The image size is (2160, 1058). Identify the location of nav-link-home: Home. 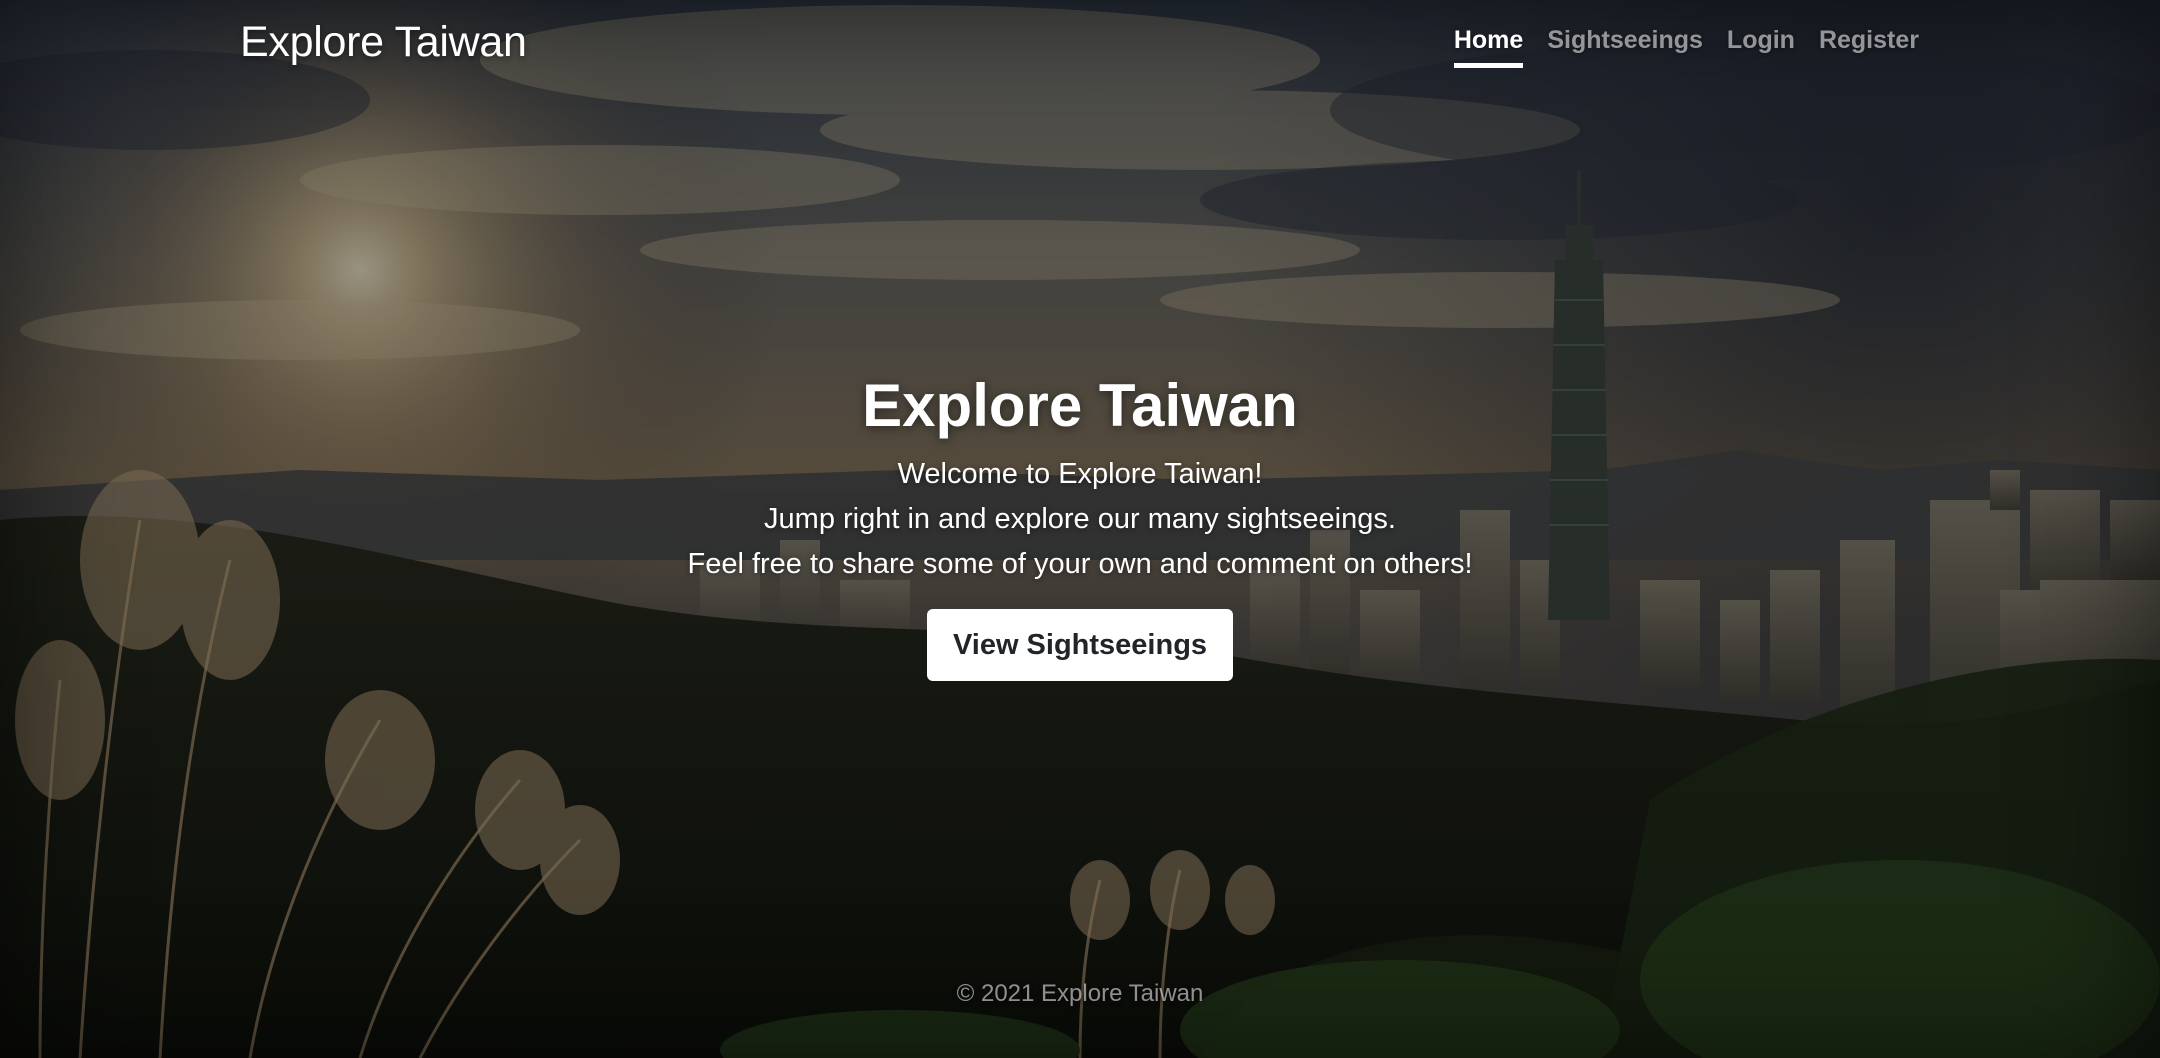
(1488, 47).